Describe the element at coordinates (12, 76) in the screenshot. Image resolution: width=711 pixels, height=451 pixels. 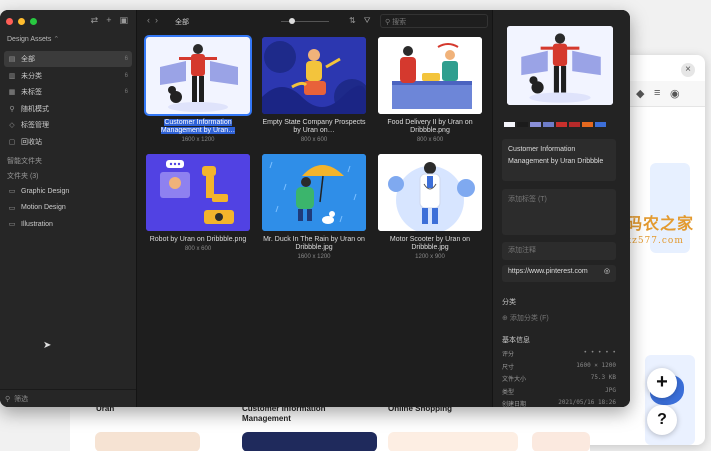
I see `uncategorized-icon: ▥` at that location.